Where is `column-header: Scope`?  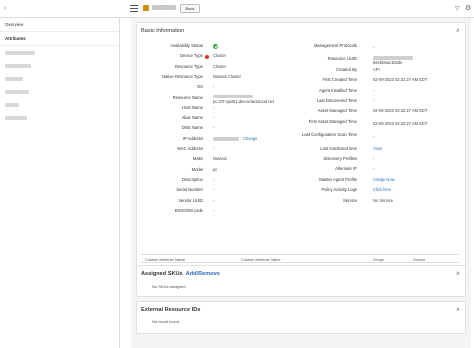 column-header: Scope is located at coordinates (379, 259).